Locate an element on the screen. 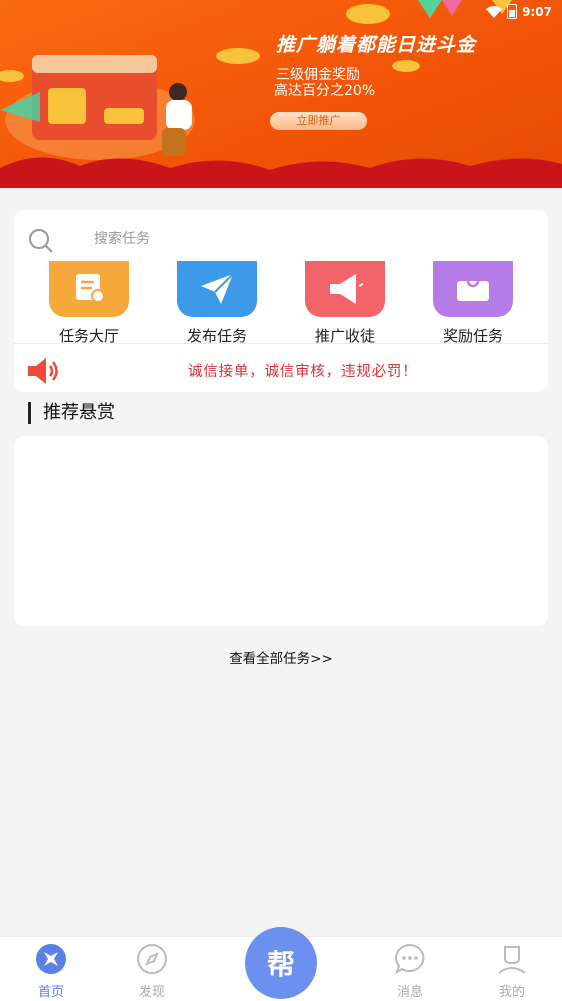 This screenshot has height=1001, width=562. category-publish-task: 发布任务 is located at coordinates (217, 302).